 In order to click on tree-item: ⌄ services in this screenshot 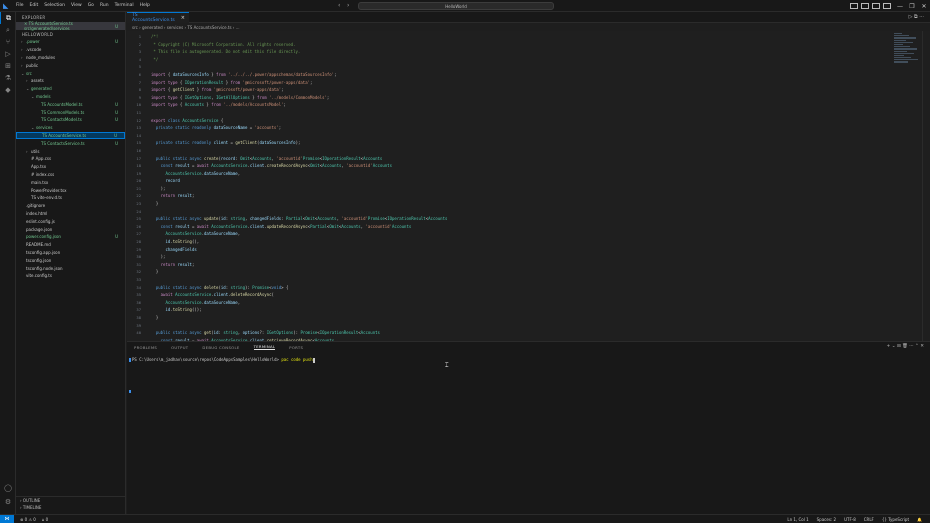, I will do `click(70, 128)`.